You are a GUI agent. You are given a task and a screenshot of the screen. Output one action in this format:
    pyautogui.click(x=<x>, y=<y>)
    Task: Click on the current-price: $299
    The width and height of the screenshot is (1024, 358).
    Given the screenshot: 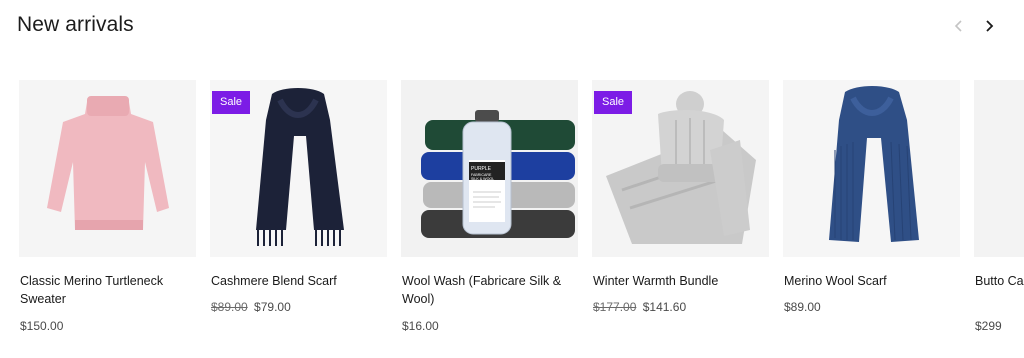 What is the action you would take?
    pyautogui.click(x=988, y=326)
    